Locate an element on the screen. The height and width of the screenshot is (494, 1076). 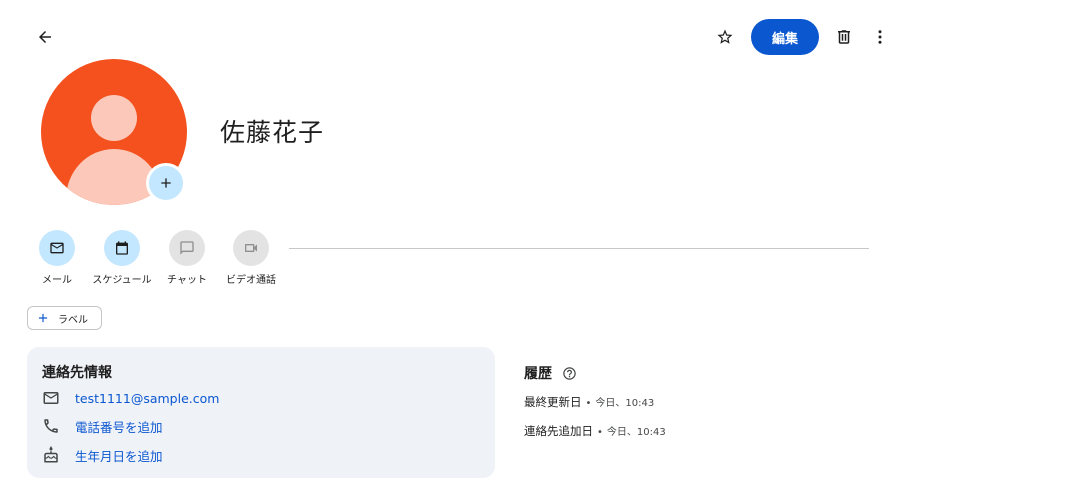
history-updated: 最終更新日 • 今日、10:43 is located at coordinates (589, 402).